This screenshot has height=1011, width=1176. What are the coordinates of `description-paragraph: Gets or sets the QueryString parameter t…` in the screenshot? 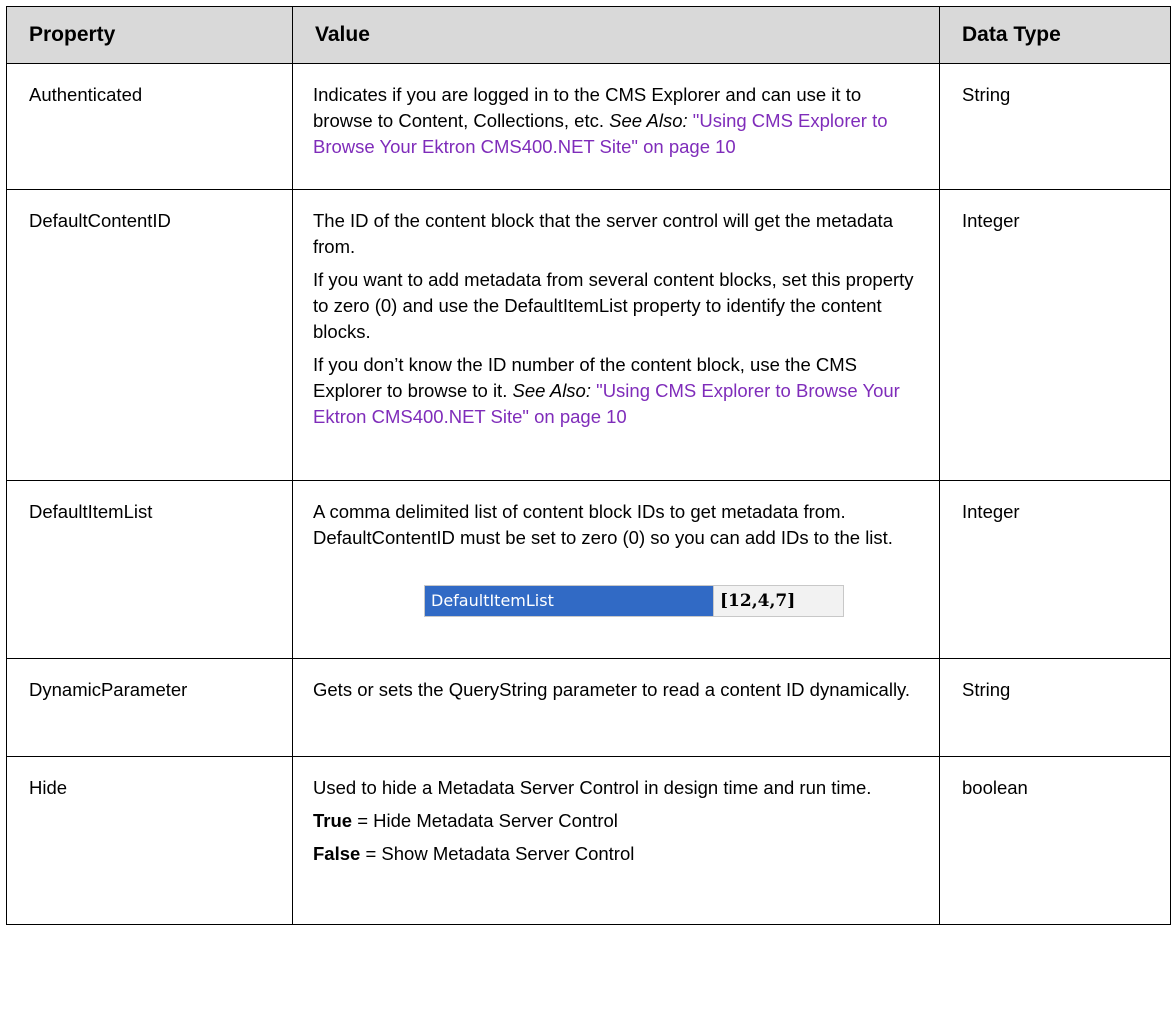 It's located at (612, 689).